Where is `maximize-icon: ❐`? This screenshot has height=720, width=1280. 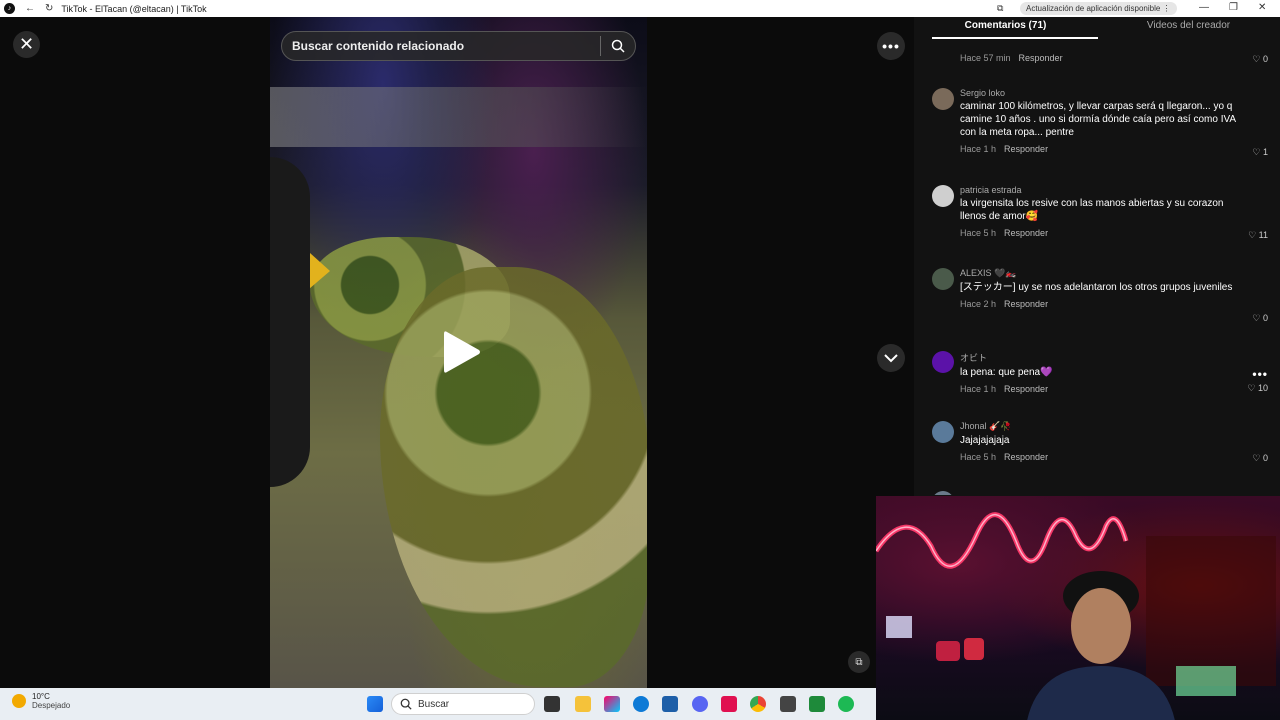
maximize-icon: ❐ is located at coordinates (1233, 7).